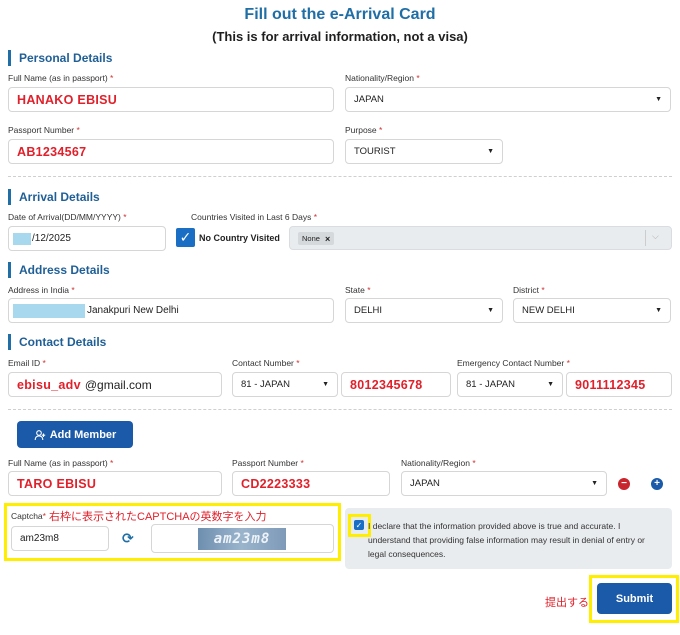 The image size is (680, 635). What do you see at coordinates (128, 538) in the screenshot?
I see `refresh-icon: ⟳` at bounding box center [128, 538].